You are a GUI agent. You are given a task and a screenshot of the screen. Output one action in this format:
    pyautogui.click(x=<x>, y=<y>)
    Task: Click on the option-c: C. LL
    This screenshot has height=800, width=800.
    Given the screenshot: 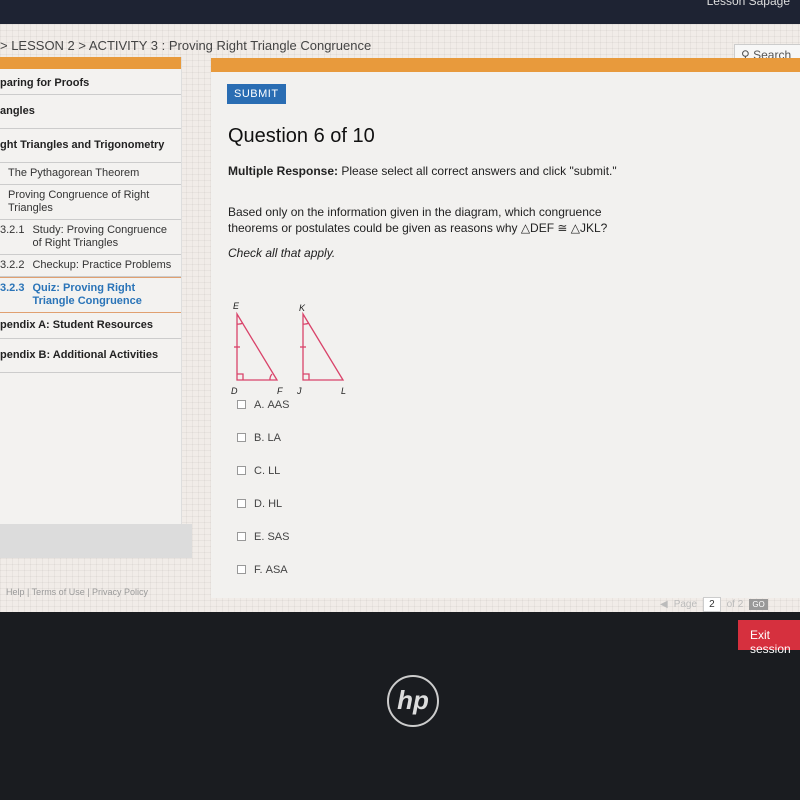 What is the action you would take?
    pyautogui.click(x=263, y=470)
    